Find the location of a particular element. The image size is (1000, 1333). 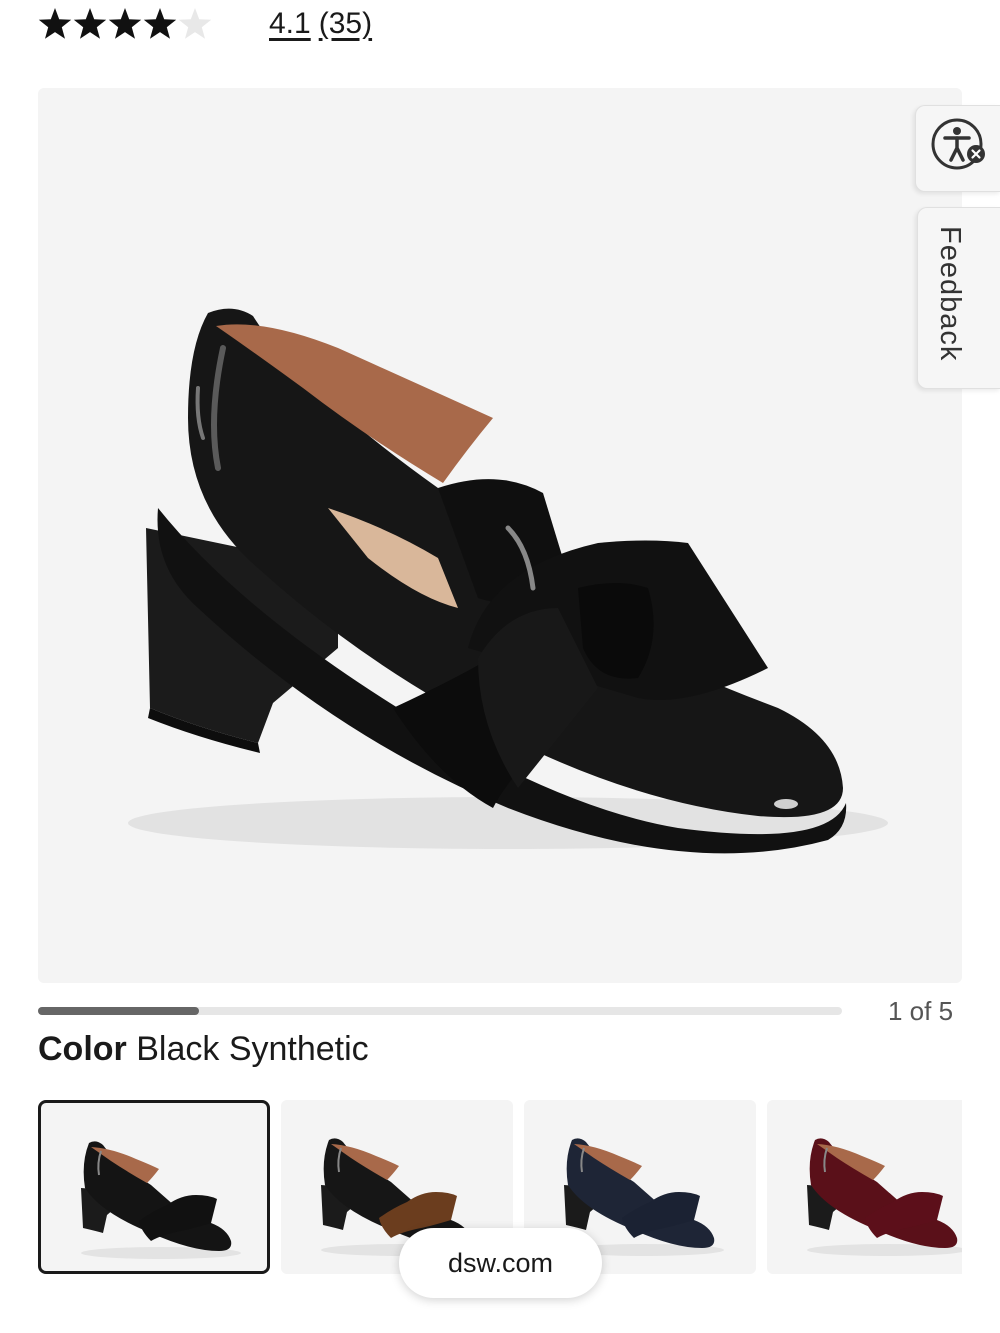

feedback-tab: Feedback is located at coordinates (958, 298).